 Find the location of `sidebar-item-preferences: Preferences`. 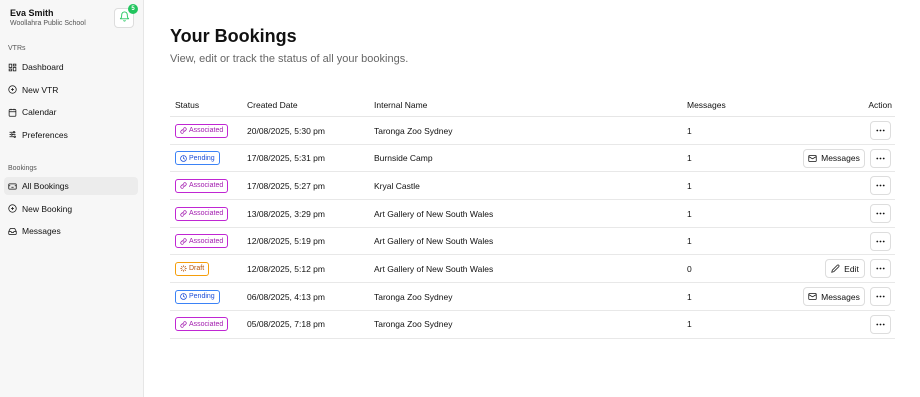

sidebar-item-preferences: Preferences is located at coordinates (71, 135).